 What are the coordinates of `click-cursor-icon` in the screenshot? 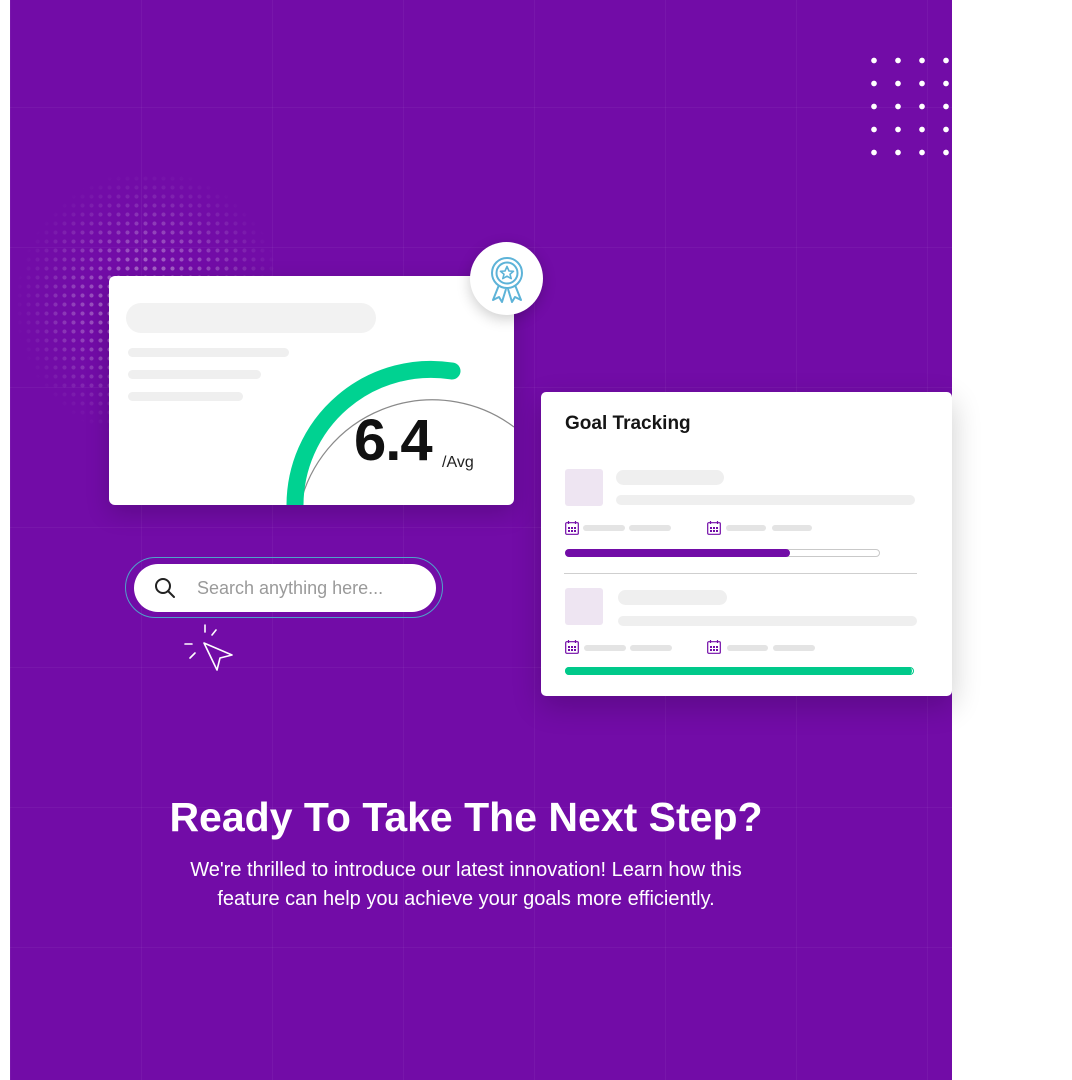 It's located at (208, 647).